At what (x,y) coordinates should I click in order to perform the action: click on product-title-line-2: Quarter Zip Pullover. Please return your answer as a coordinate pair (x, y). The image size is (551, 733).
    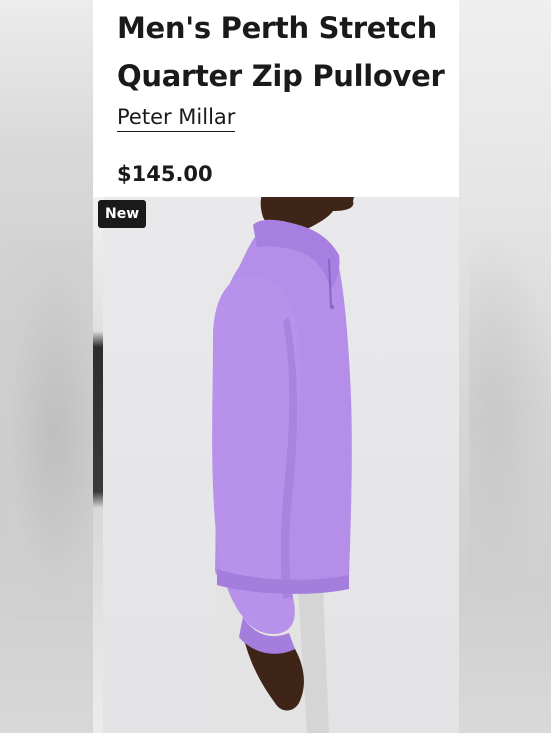
    Looking at the image, I should click on (281, 76).